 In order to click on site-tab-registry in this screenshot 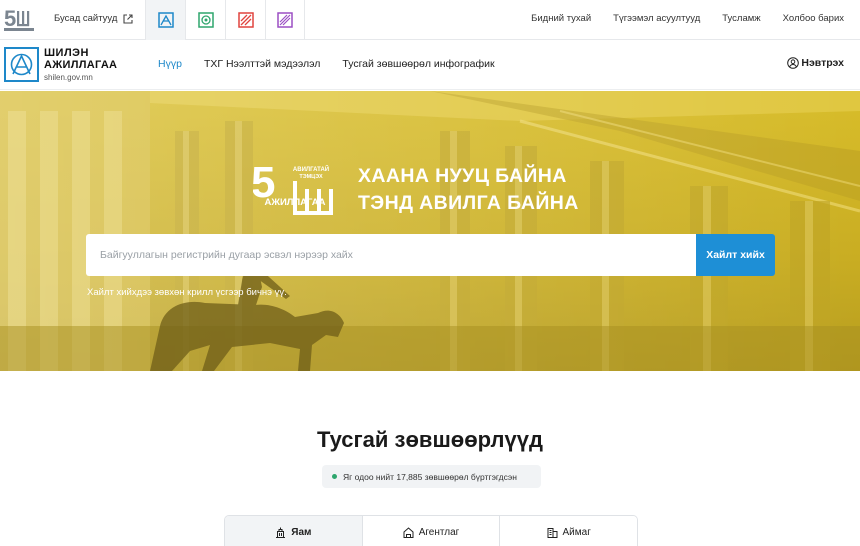, I will do `click(205, 20)`.